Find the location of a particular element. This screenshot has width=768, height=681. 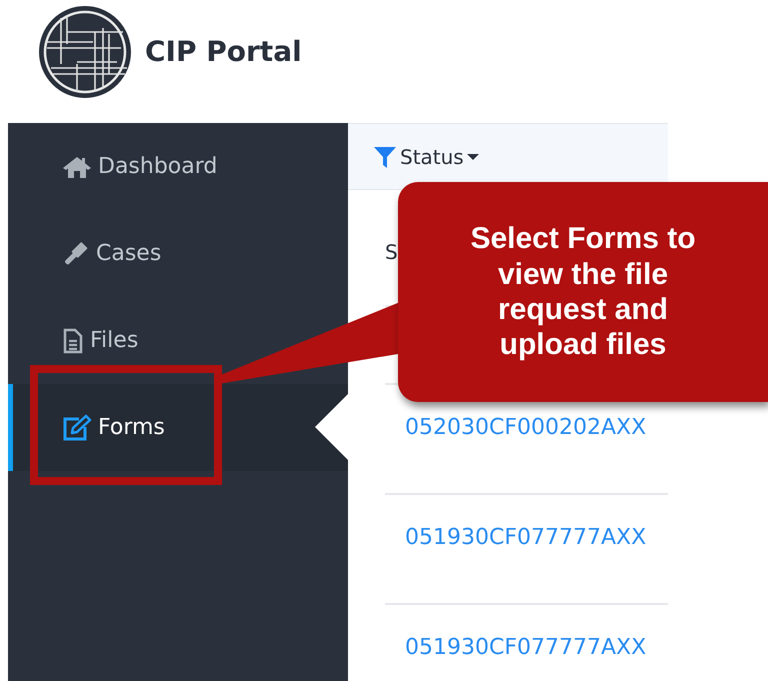

filter-icon is located at coordinates (385, 156).